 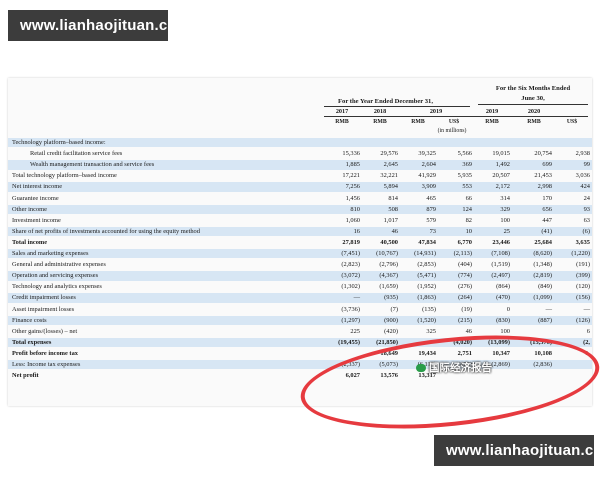 What do you see at coordinates (545, 287) in the screenshot?
I see `value-cell: (849)` at bounding box center [545, 287].